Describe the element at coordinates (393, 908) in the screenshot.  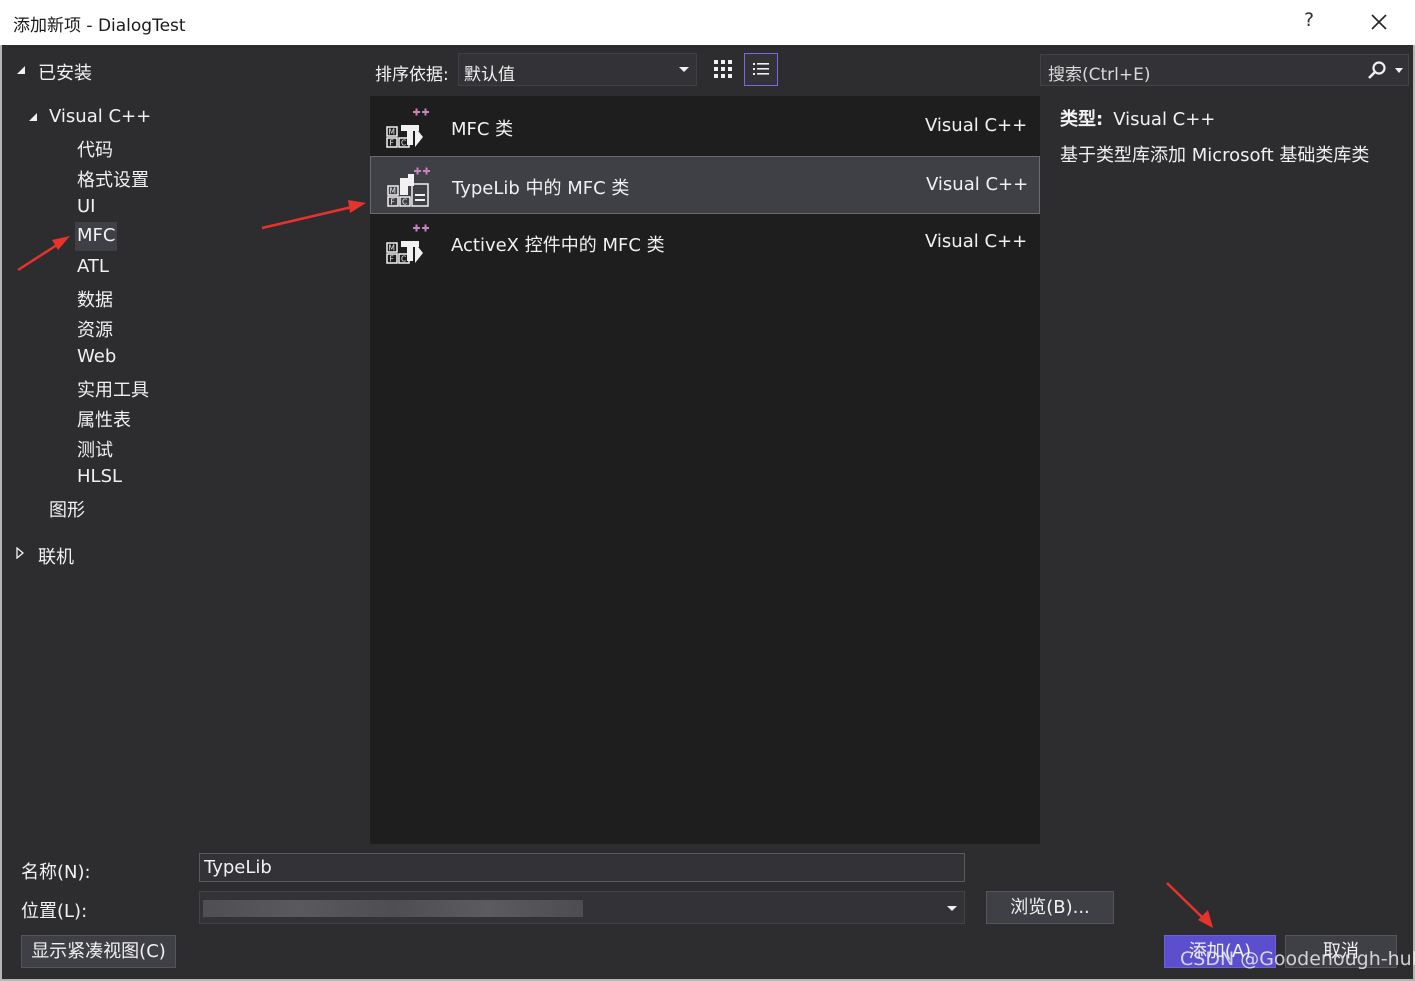
I see `location-redacted` at that location.